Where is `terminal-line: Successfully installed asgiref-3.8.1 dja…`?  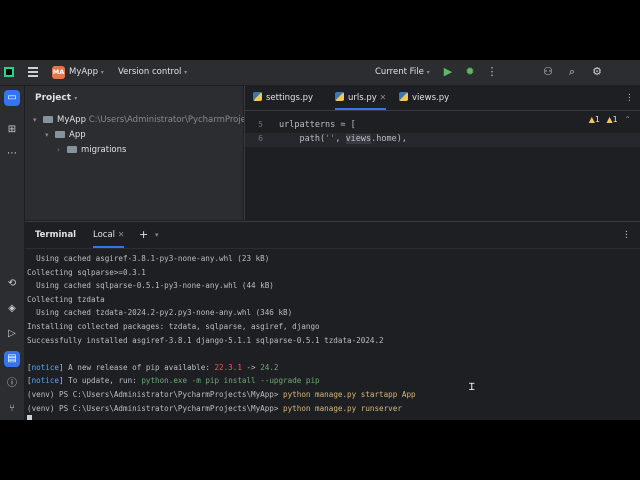
terminal-line: Successfully installed asgiref-3.8.1 dja… is located at coordinates (205, 340).